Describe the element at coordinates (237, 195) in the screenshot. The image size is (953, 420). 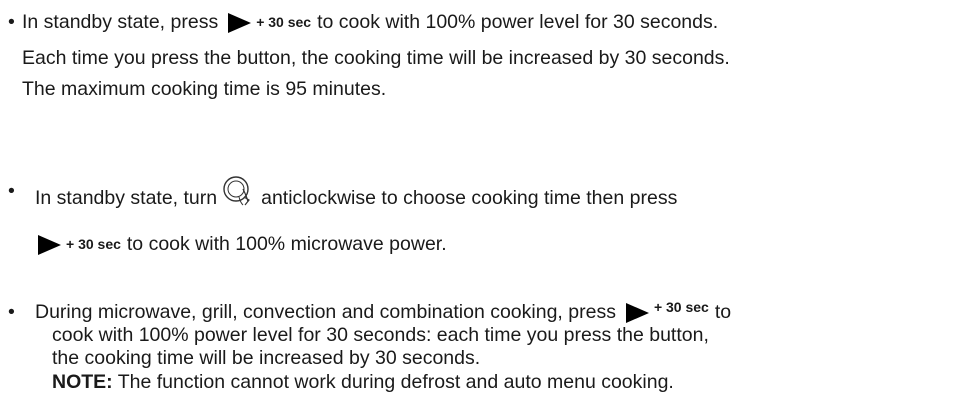
I see `dial-knob-icon` at that location.